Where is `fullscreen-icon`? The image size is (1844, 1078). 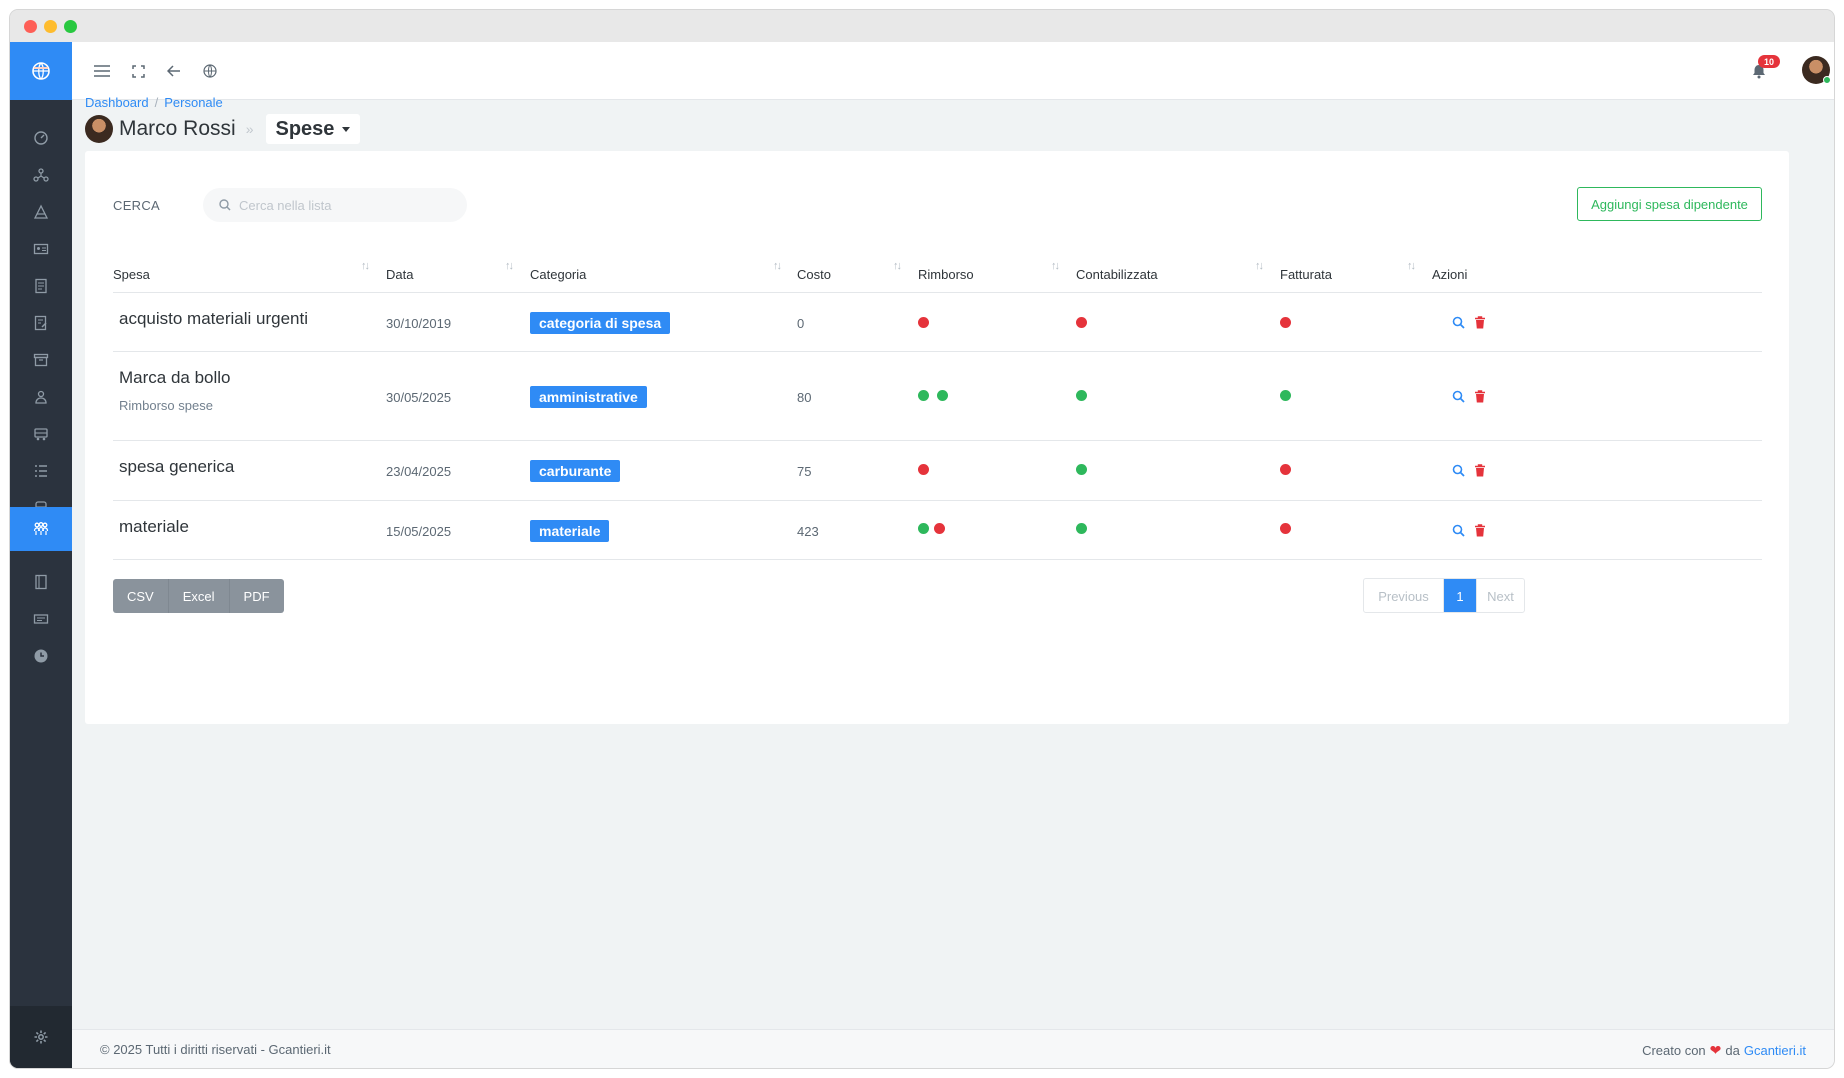
fullscreen-icon is located at coordinates (138, 71).